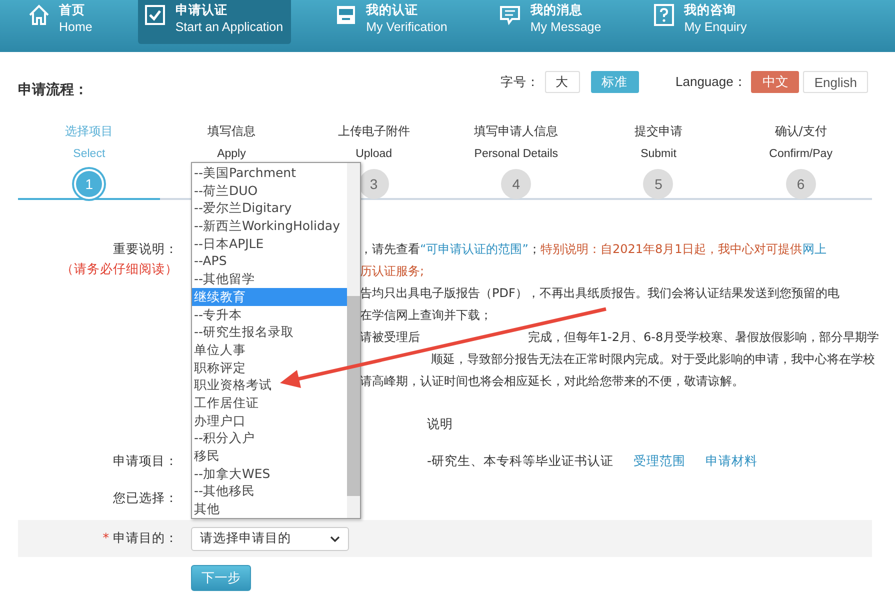  What do you see at coordinates (374, 154) in the screenshot?
I see `step-subtitle: Upload` at bounding box center [374, 154].